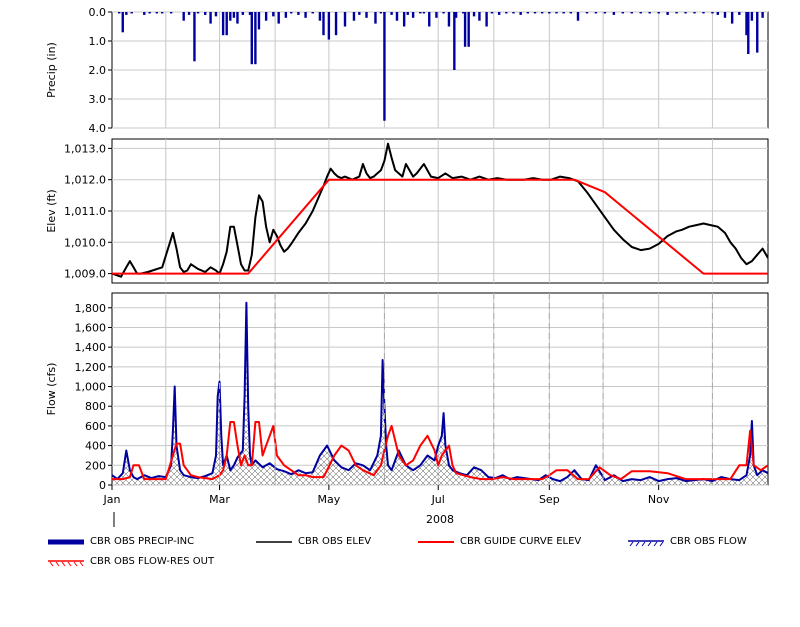 Image resolution: width=800 pixels, height=627 pixels. What do you see at coordinates (219, 499) in the screenshot?
I see `x-tick-label: Mar` at bounding box center [219, 499].